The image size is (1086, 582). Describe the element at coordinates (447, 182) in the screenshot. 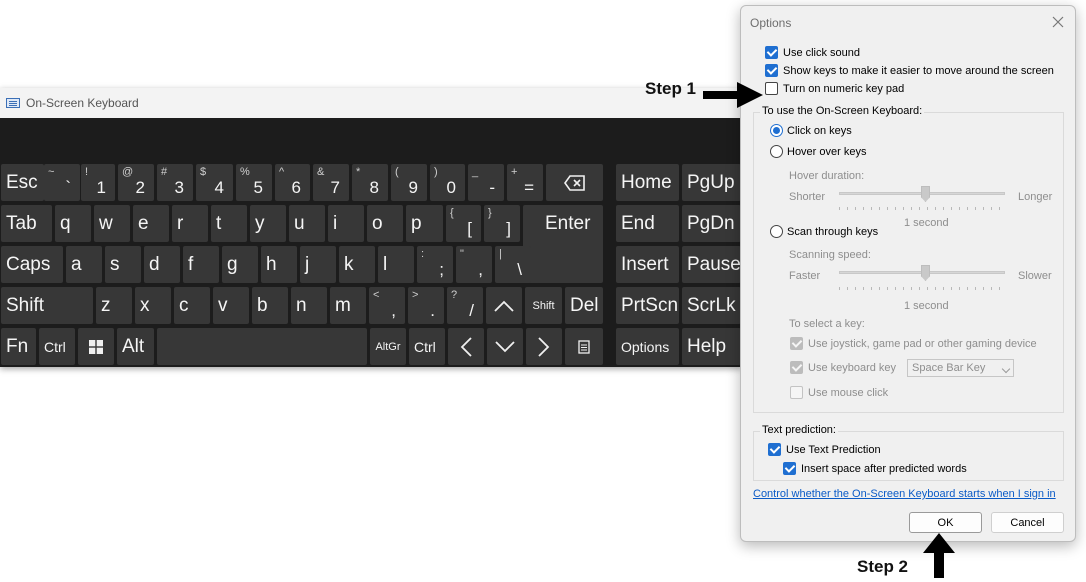

I see `key-0: ) 0` at that location.